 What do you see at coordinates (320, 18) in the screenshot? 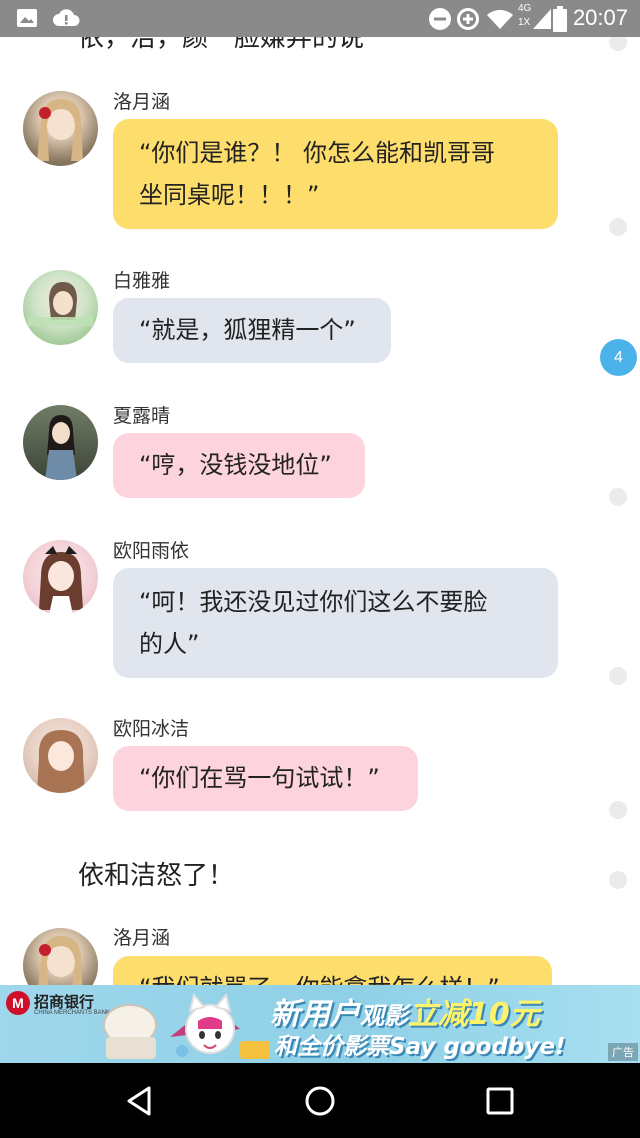
I see `status-bar: 4G 1X 20:07` at bounding box center [320, 18].